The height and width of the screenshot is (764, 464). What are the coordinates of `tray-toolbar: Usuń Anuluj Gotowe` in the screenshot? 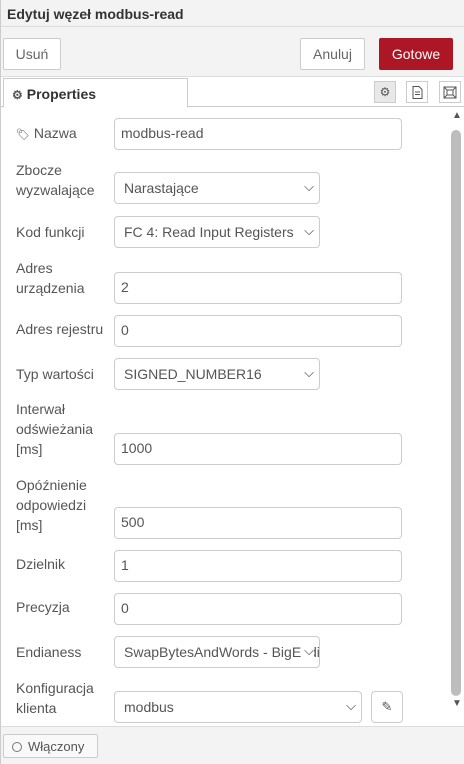 It's located at (232, 52).